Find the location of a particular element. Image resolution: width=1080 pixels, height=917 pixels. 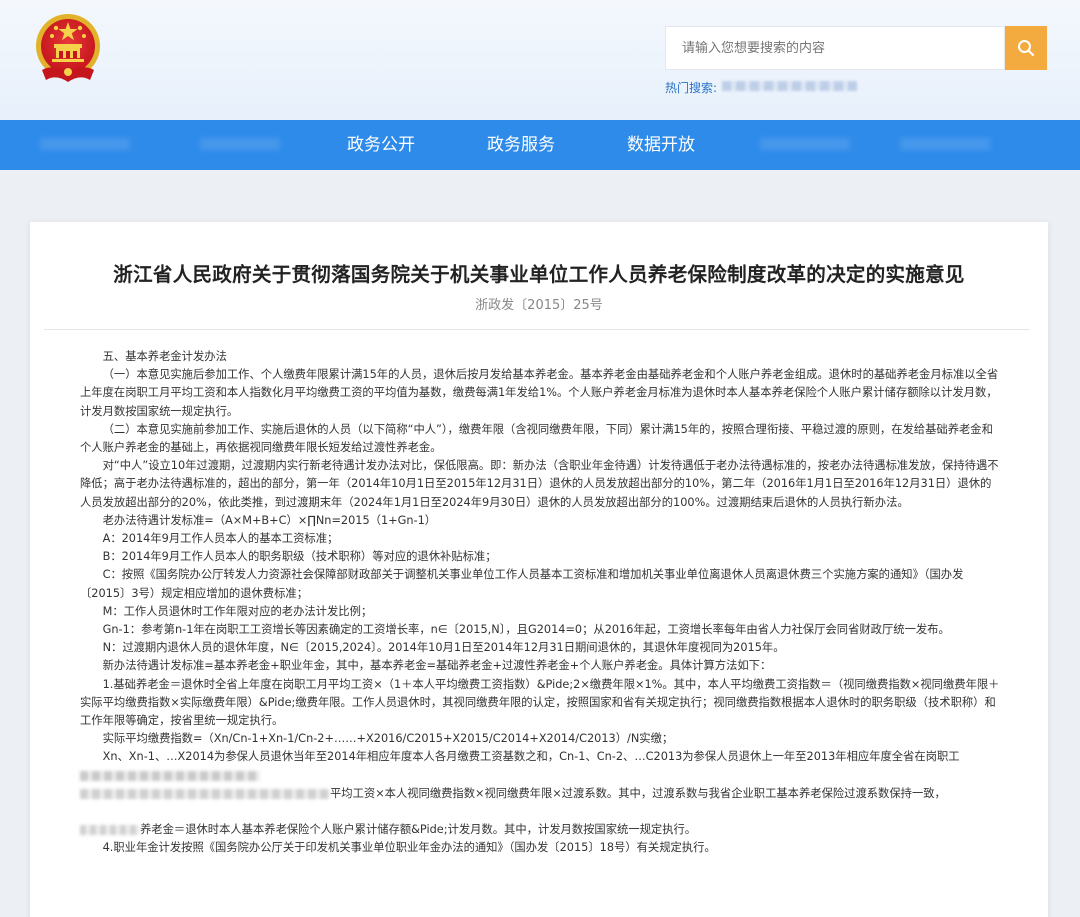

main-nav: 政务公开 政务服务 数据开放 is located at coordinates (540, 145).